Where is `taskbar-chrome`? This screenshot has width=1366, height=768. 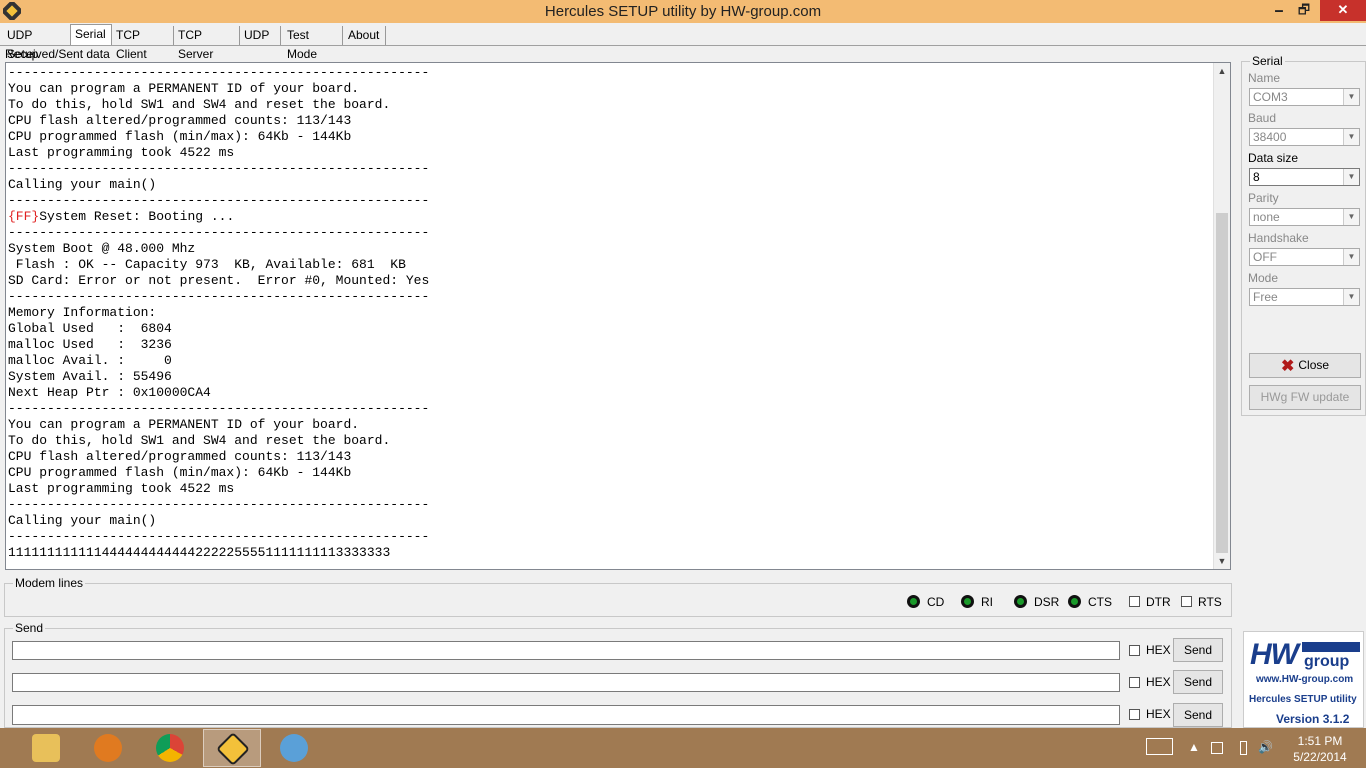 taskbar-chrome is located at coordinates (170, 748).